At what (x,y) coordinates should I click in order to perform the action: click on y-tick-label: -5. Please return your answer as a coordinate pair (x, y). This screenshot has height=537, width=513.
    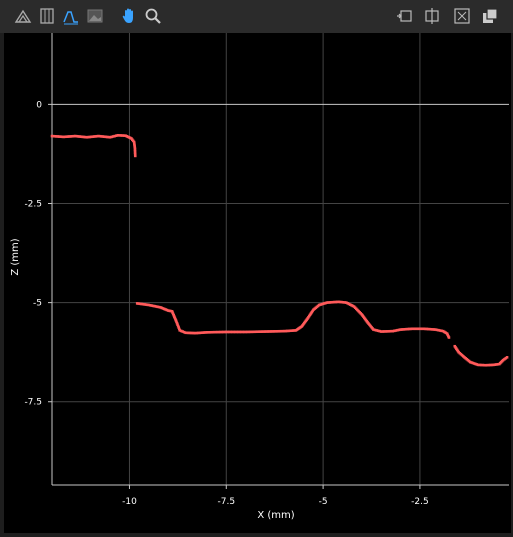
    Looking at the image, I should click on (37, 304).